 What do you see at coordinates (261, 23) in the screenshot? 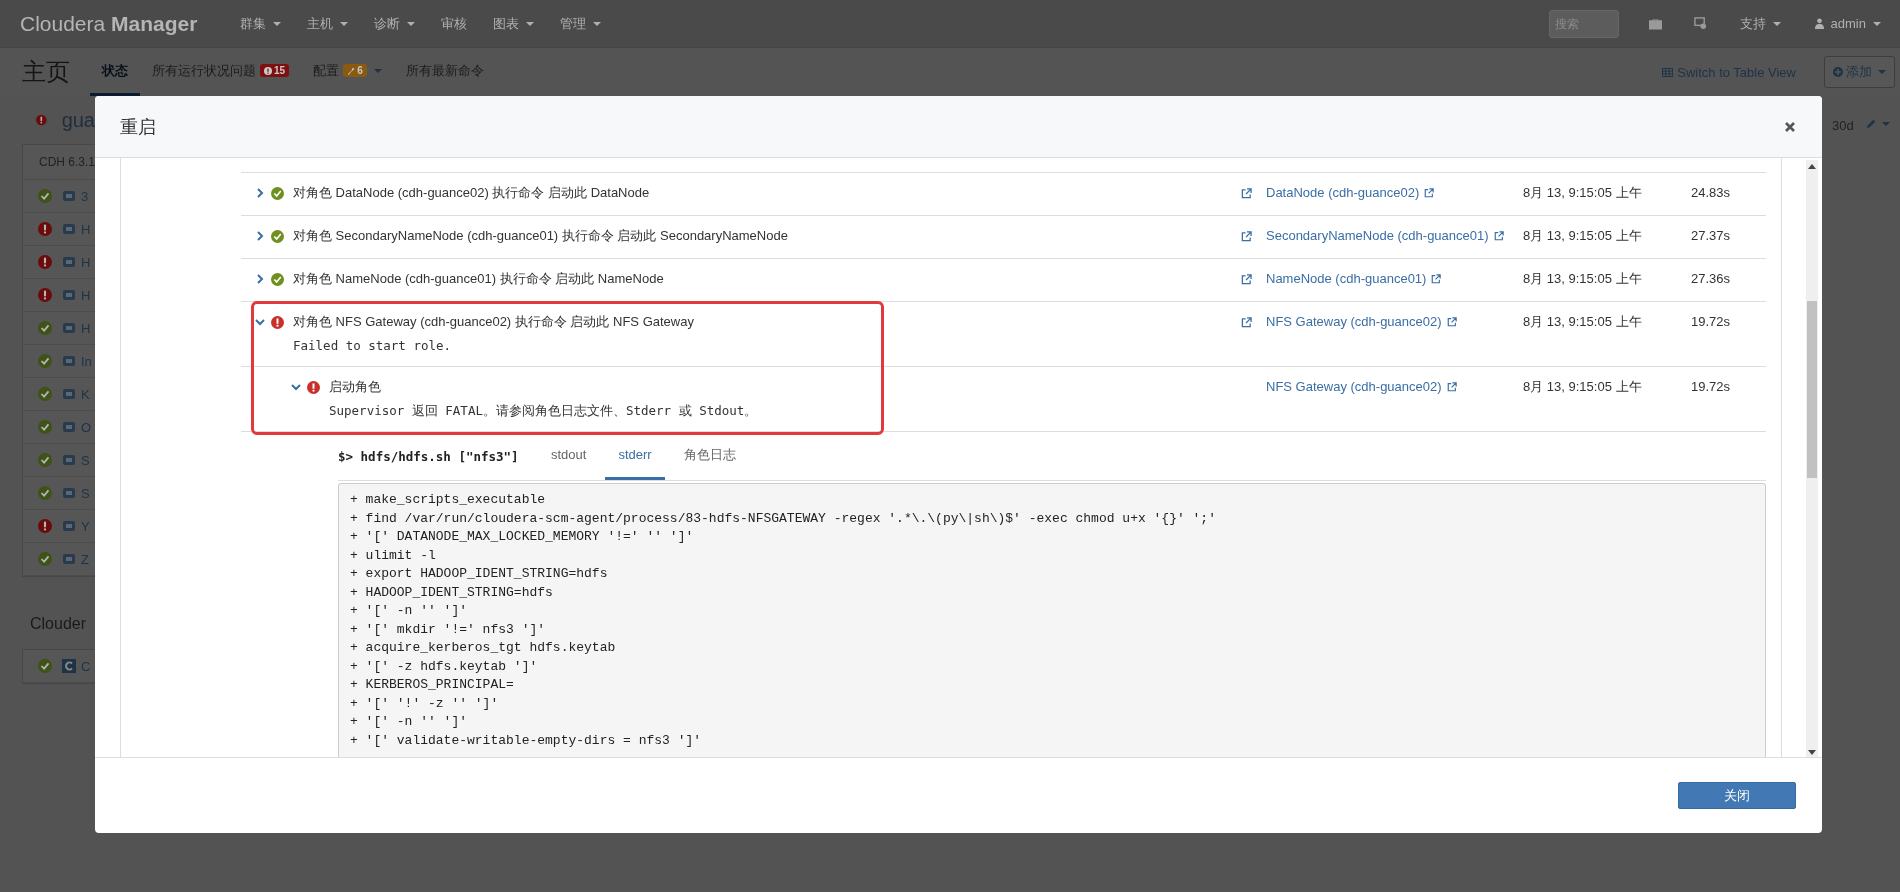
I see `nav-menu: 群集` at bounding box center [261, 23].